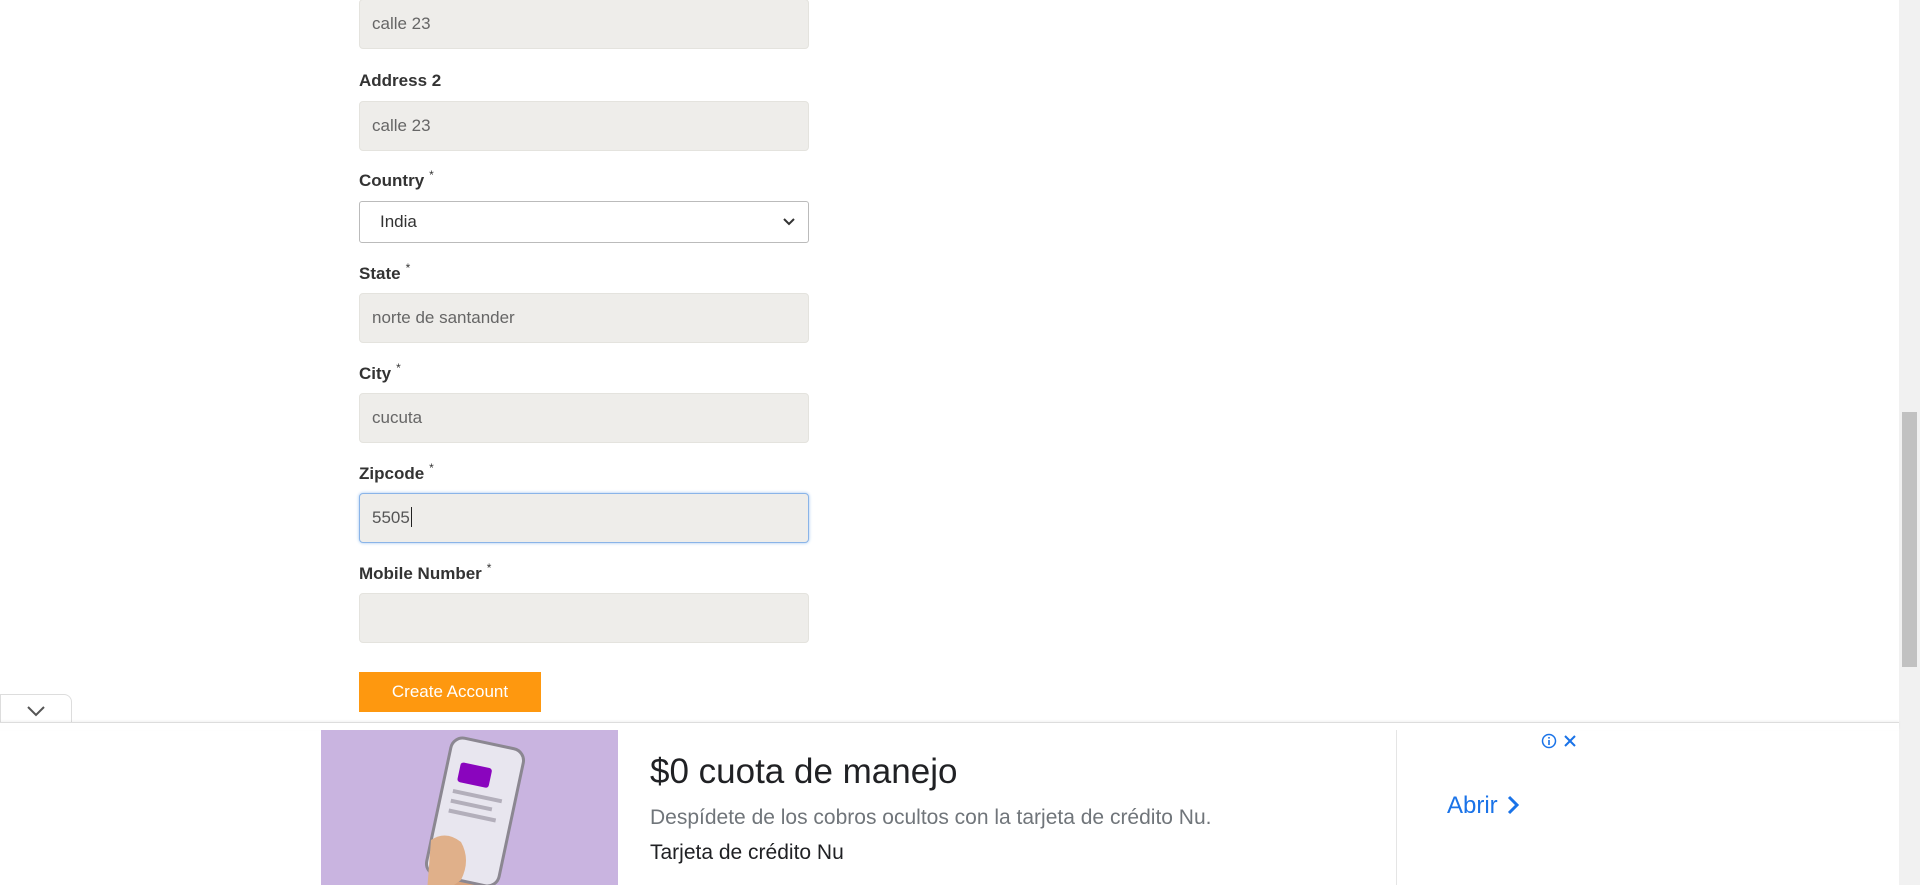 This screenshot has height=885, width=1920. Describe the element at coordinates (36, 711) in the screenshot. I see `collapse-chevron-icon` at that location.